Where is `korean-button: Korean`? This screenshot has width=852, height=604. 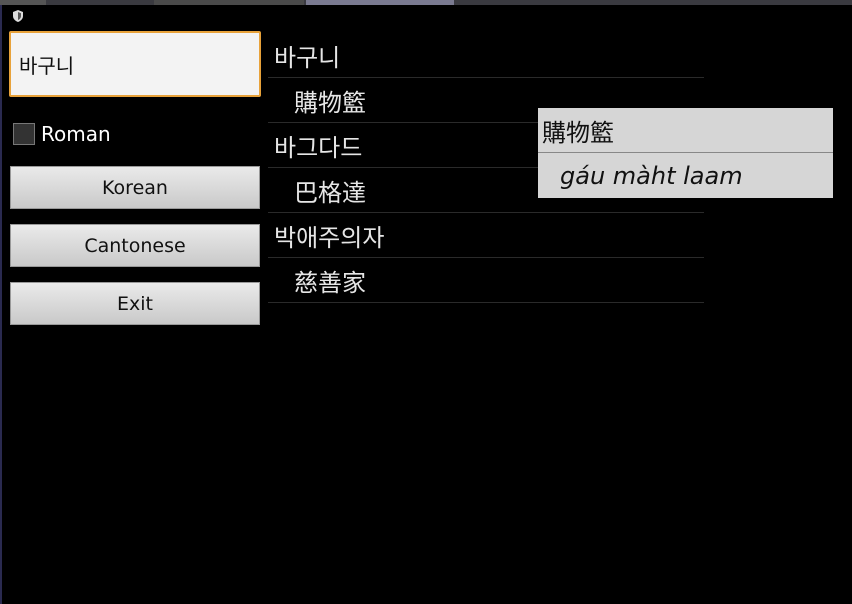
korean-button: Korean is located at coordinates (135, 187).